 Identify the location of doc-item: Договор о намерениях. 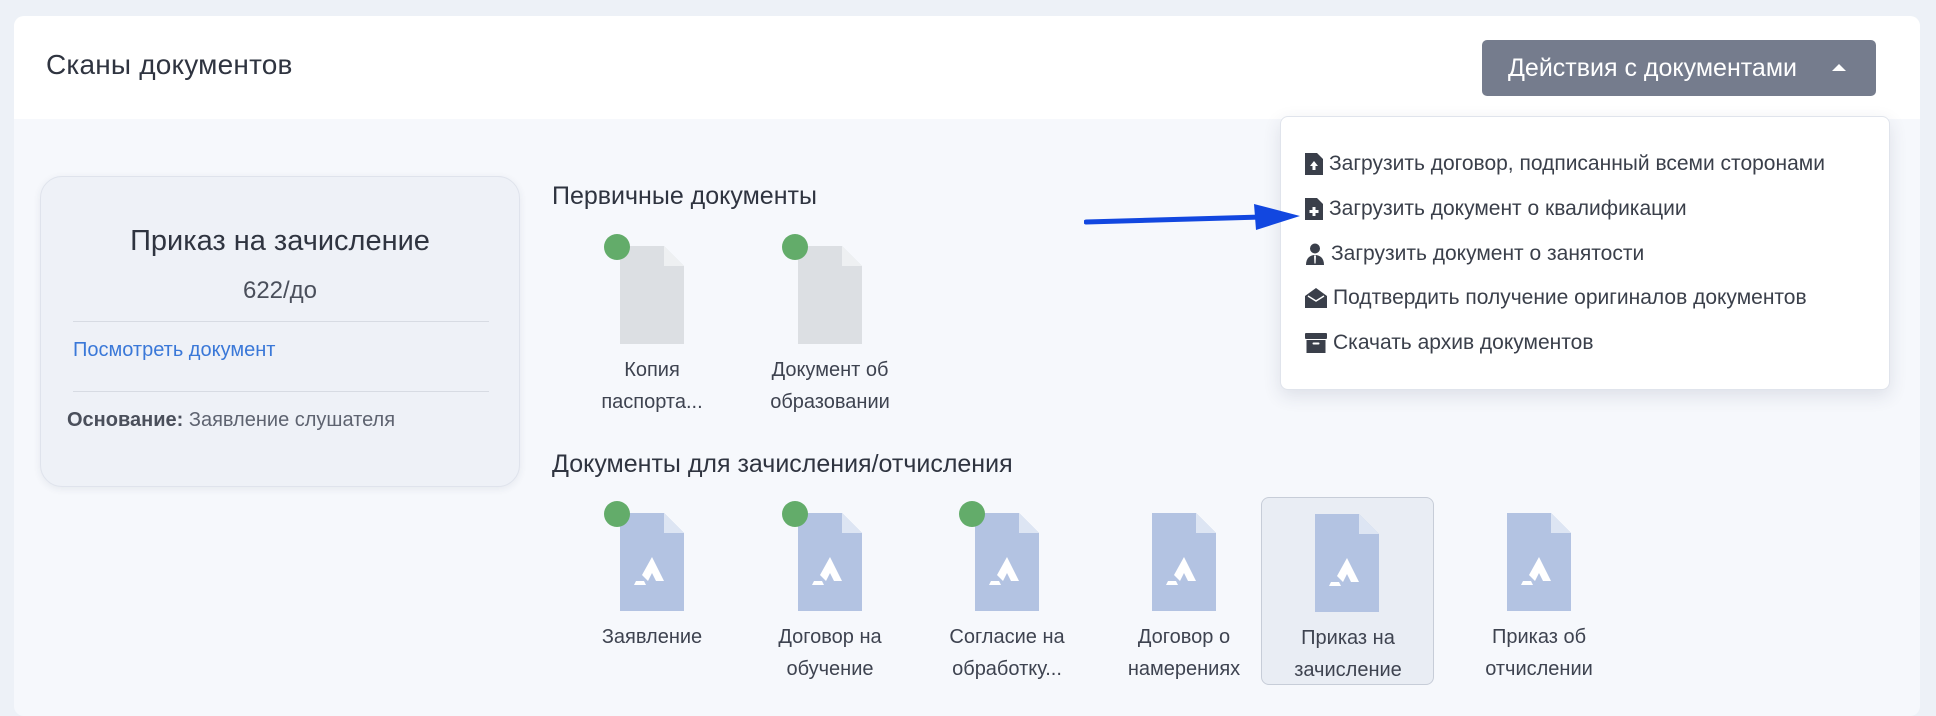
(1184, 603).